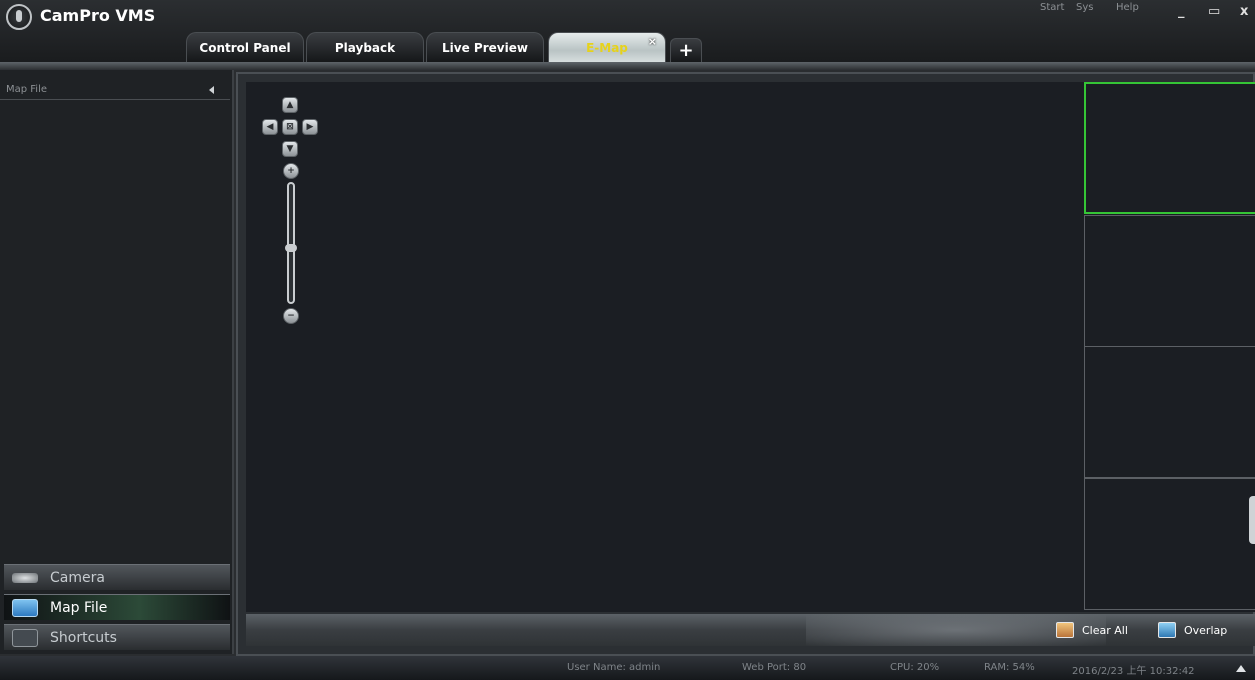 The image size is (1255, 680). What do you see at coordinates (1133, 671) in the screenshot?
I see `status-datetime: 2016/2/23 上午 10:32:42` at bounding box center [1133, 671].